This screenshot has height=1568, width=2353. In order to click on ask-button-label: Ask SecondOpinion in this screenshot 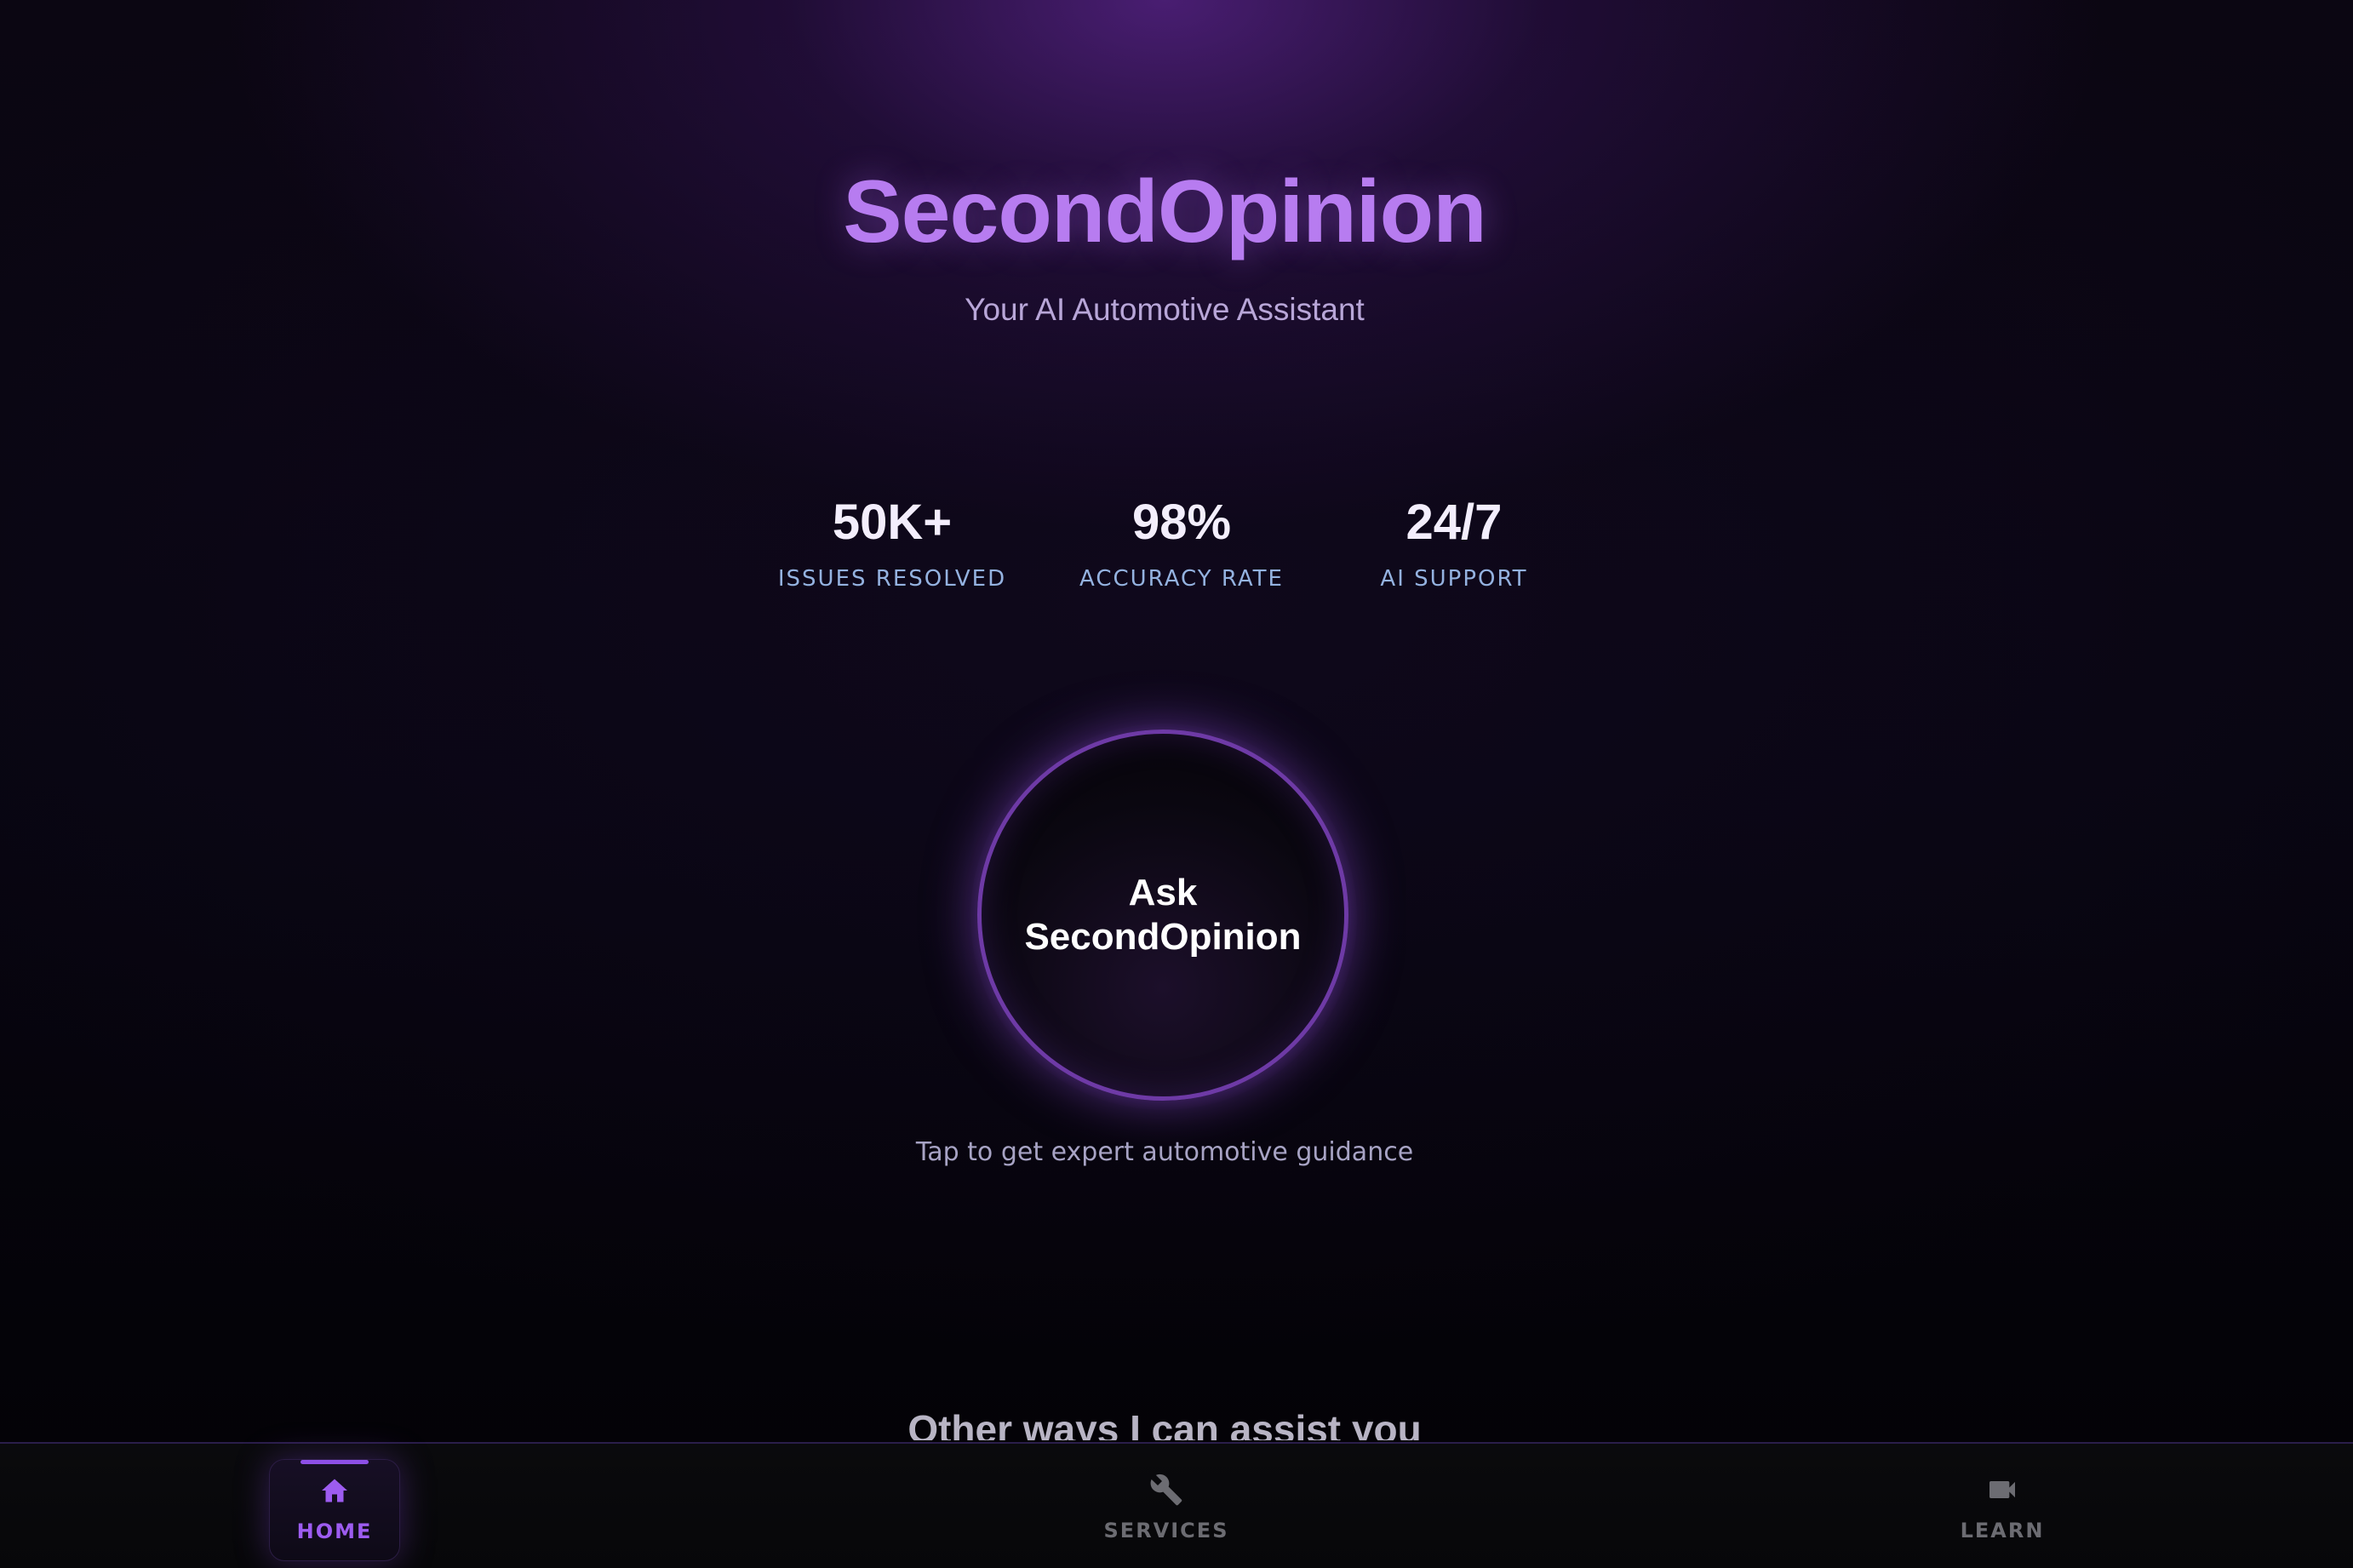, I will do `click(1163, 915)`.